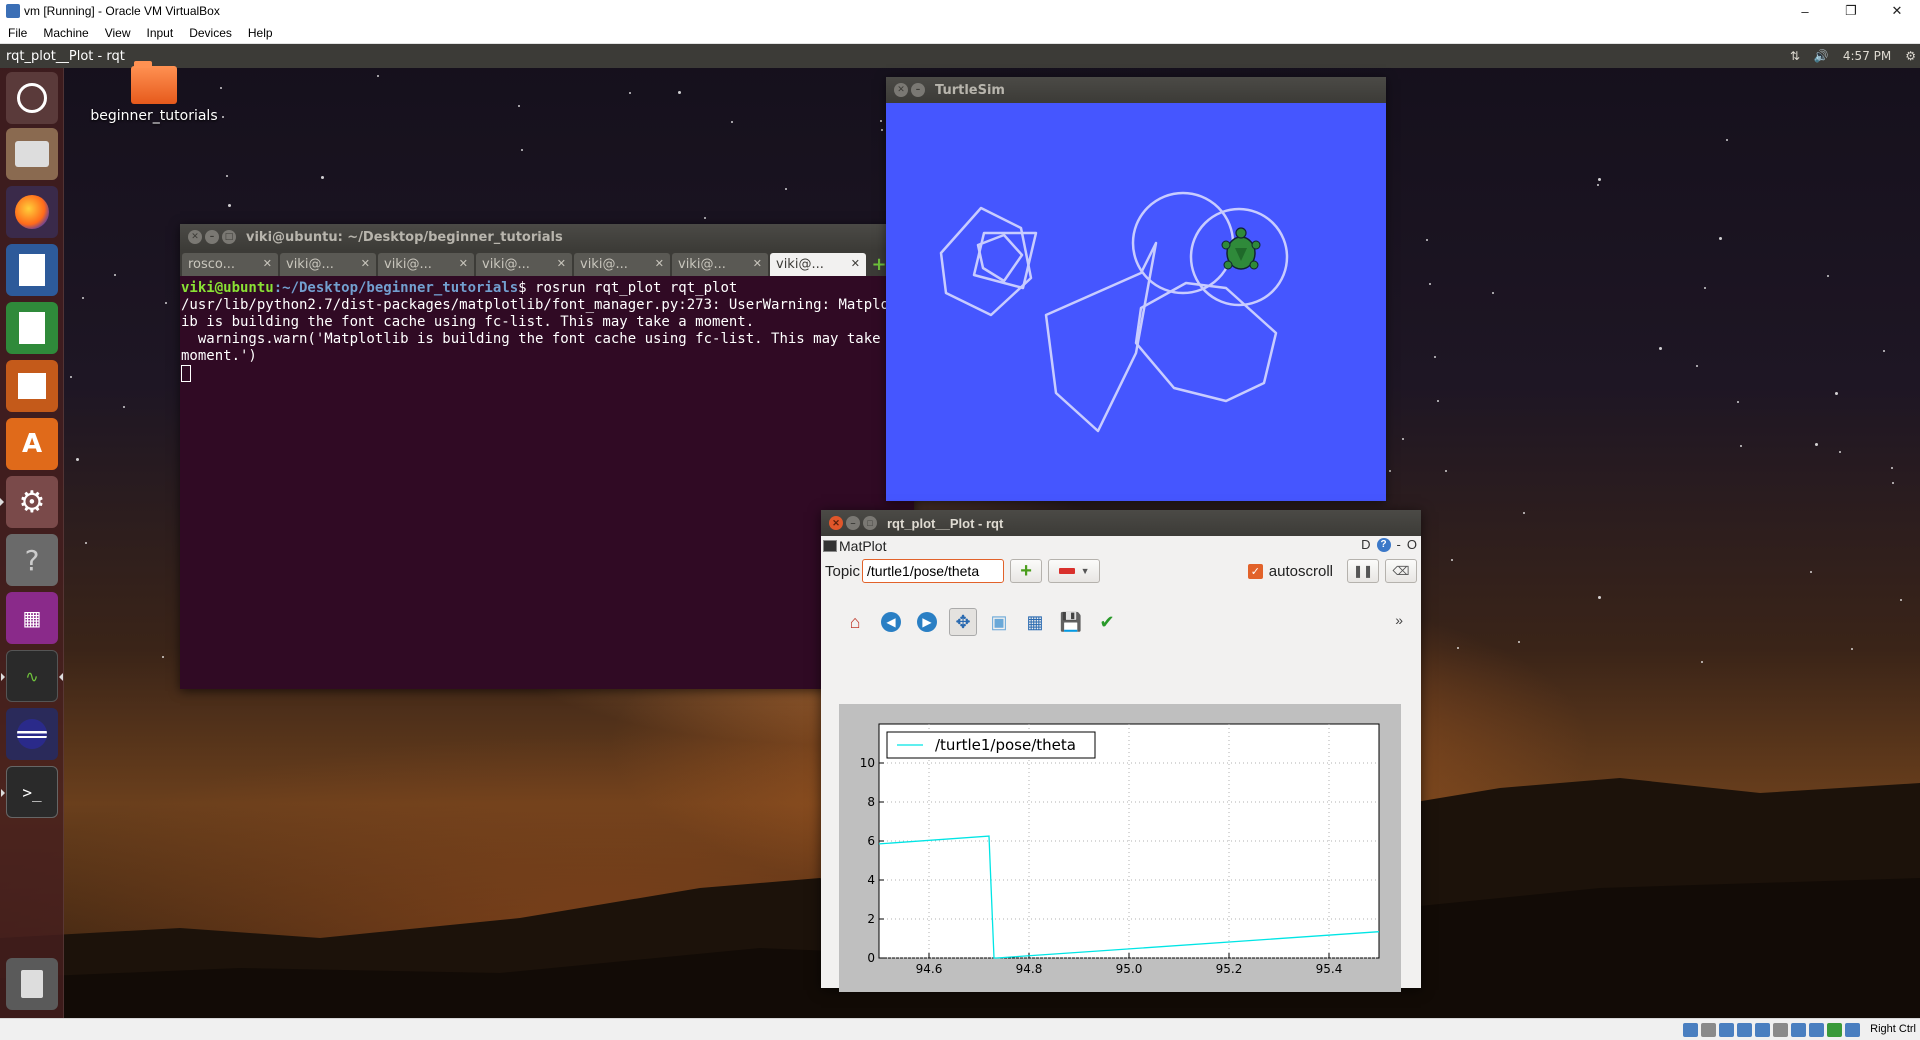 Image resolution: width=1920 pixels, height=1040 pixels. I want to click on forward-icon: ▶, so click(927, 622).